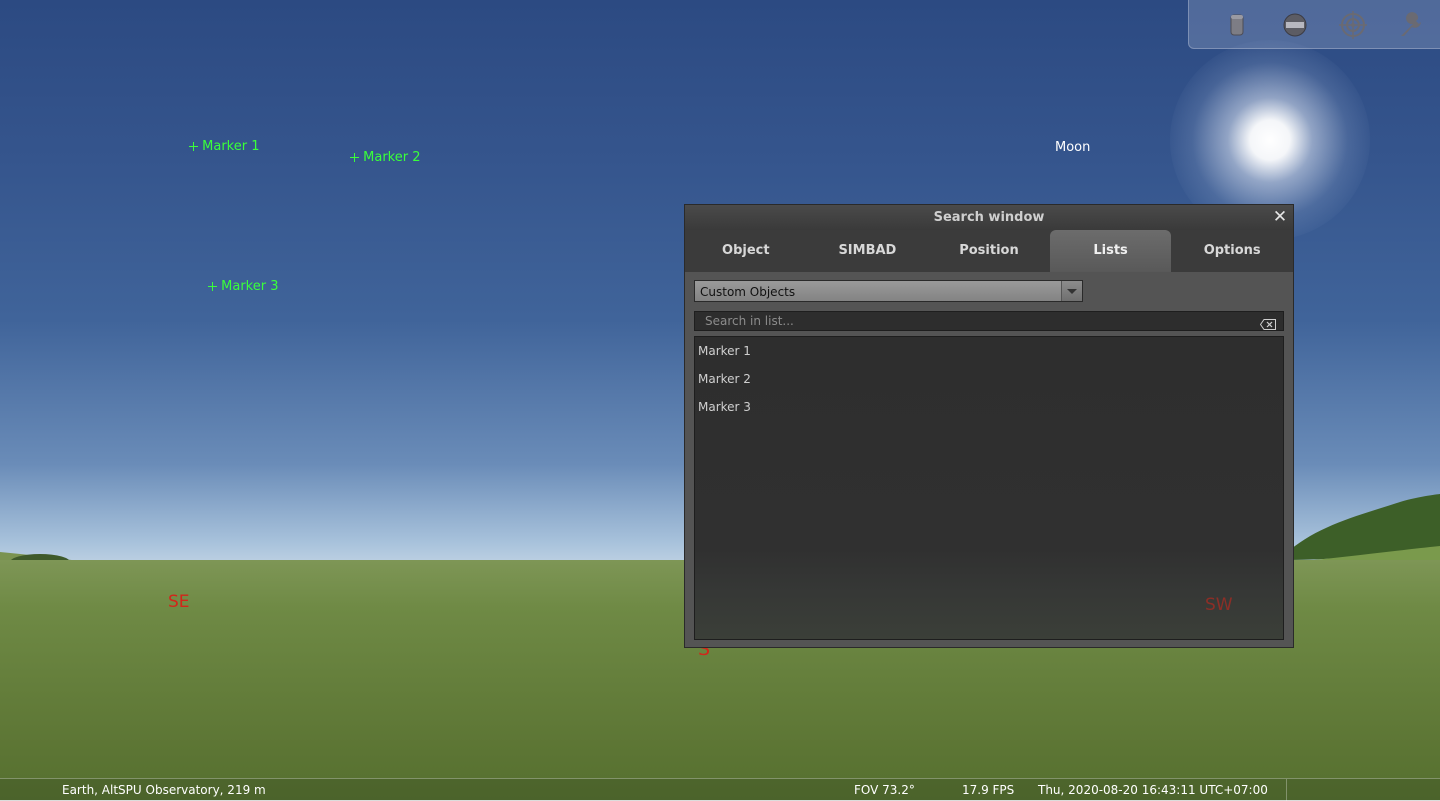 Image resolution: width=1440 pixels, height=801 pixels. What do you see at coordinates (989, 379) in the screenshot?
I see `list-item: Marker 2` at bounding box center [989, 379].